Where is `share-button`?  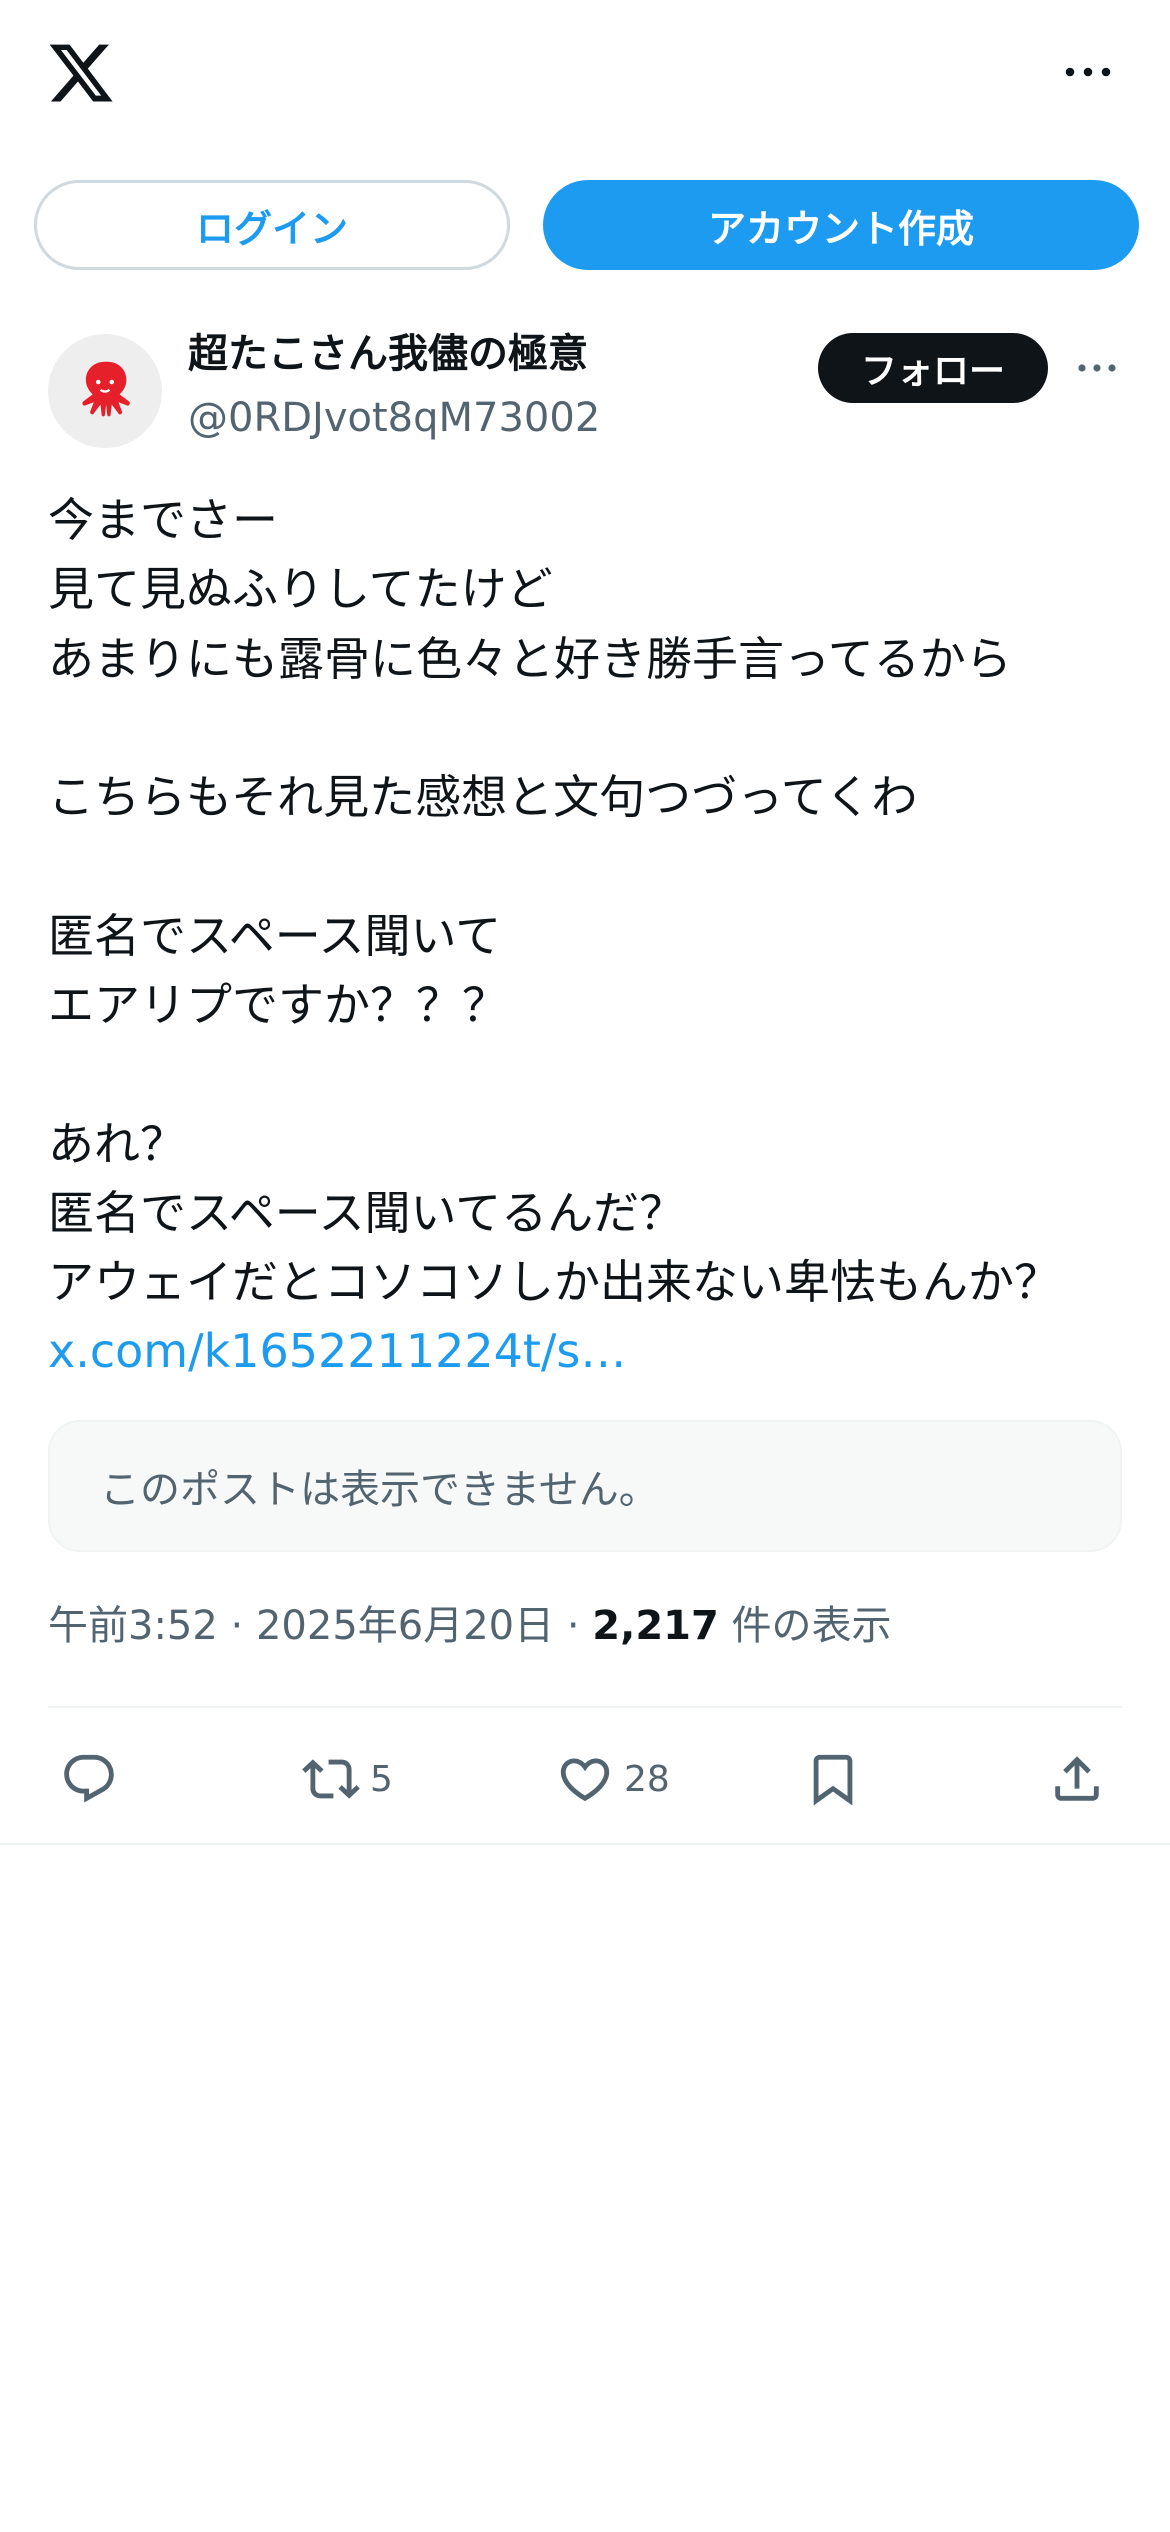 share-button is located at coordinates (1077, 1779).